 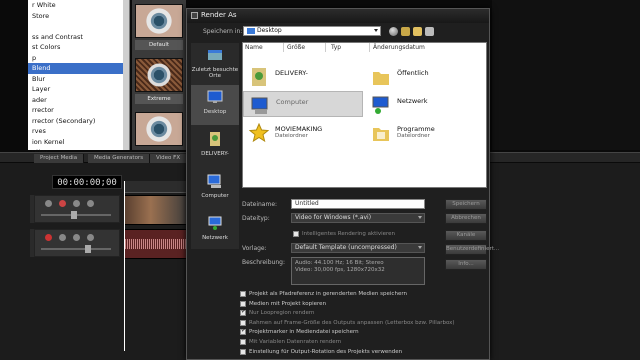 I want to click on description-line: Audio: 44.100 Hz; 16 Bit; Stereo, so click(x=339, y=263).